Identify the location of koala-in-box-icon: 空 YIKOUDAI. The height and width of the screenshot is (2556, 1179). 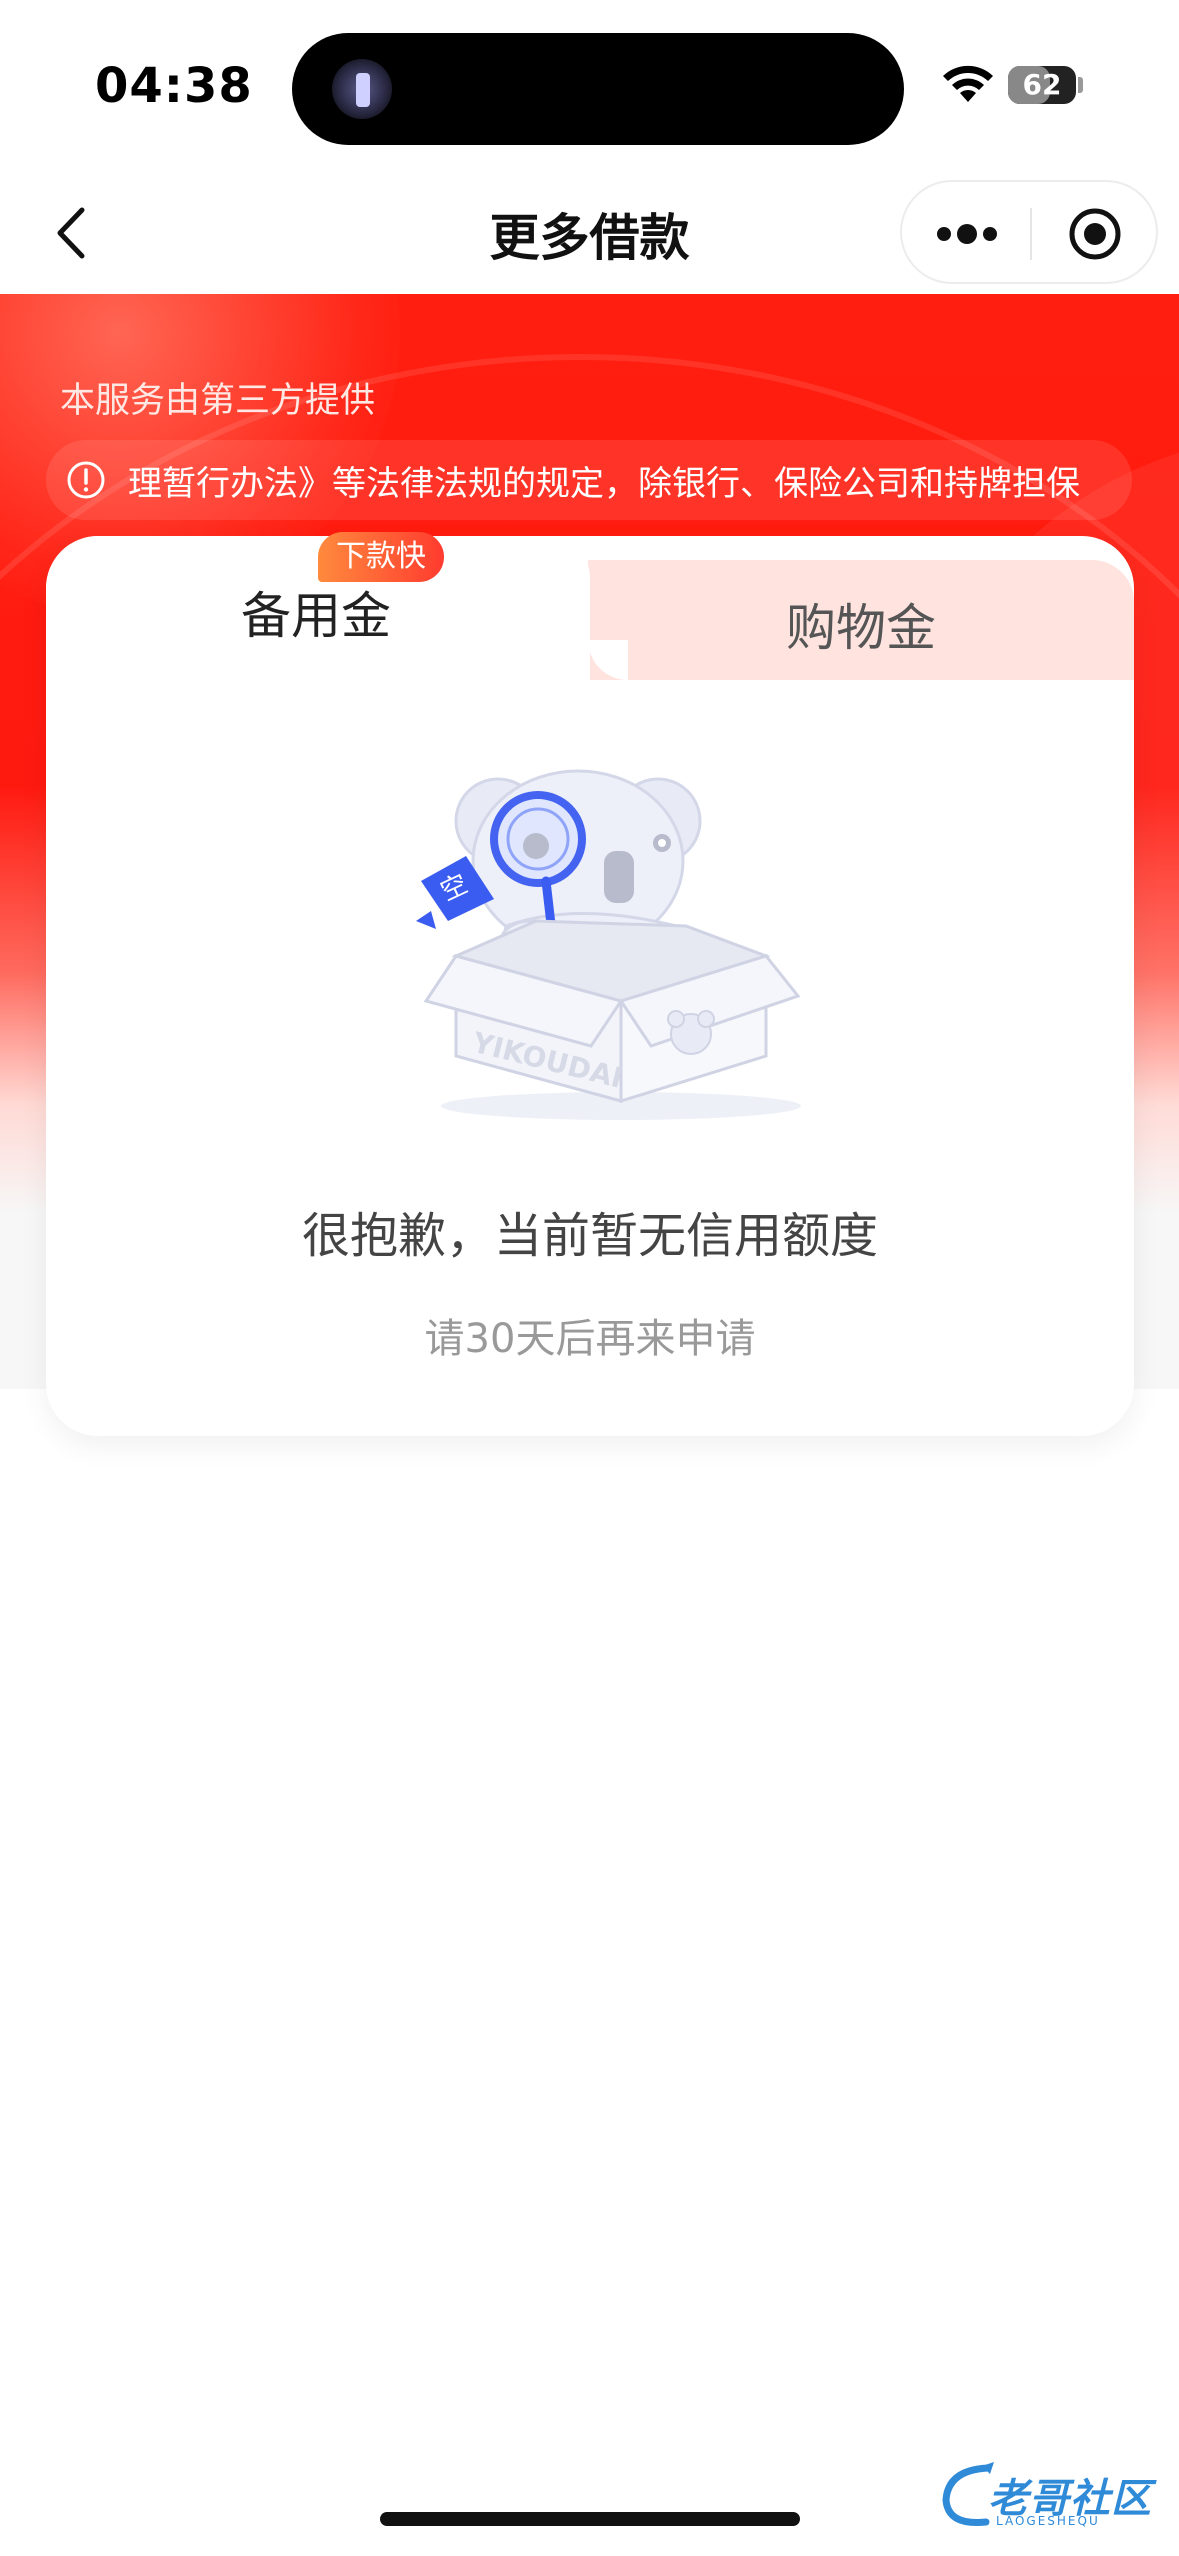
(608, 944).